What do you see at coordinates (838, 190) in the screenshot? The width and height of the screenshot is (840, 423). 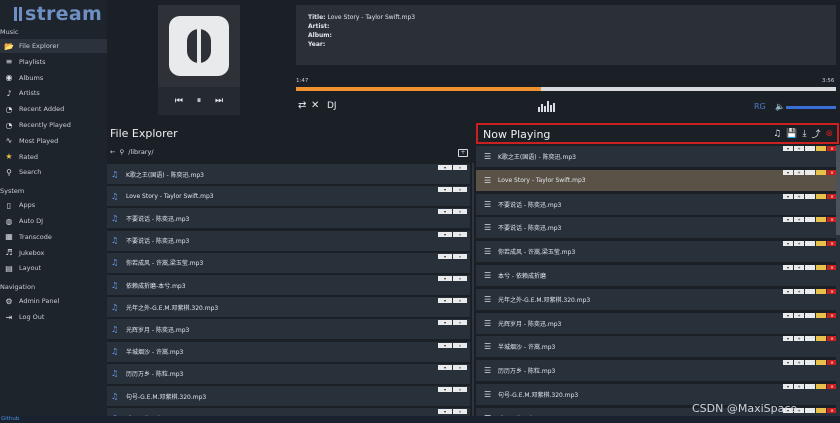 I see `scrollbar-thumb` at bounding box center [838, 190].